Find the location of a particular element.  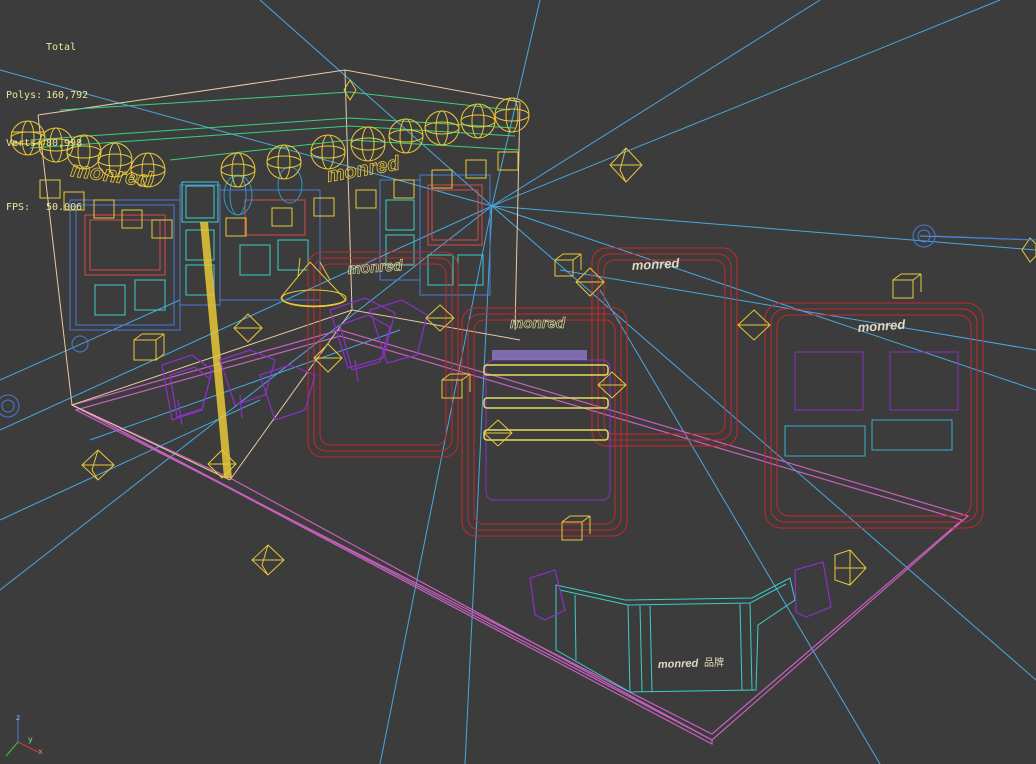

stats-header: Total is located at coordinates (61, 47).